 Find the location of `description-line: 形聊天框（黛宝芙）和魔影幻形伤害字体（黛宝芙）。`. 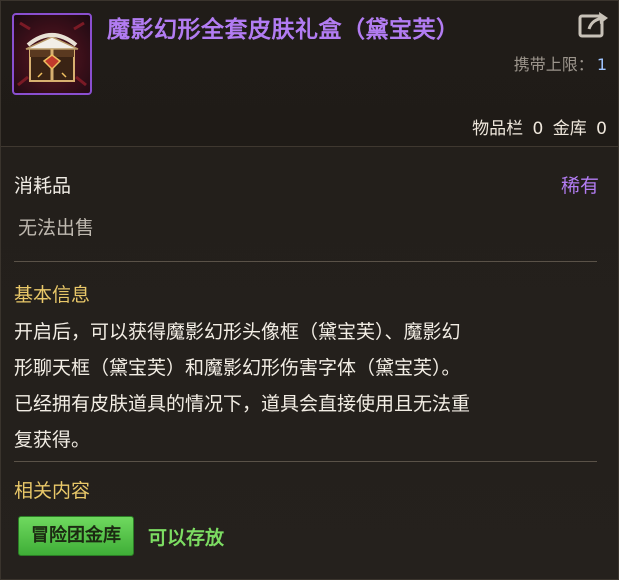

description-line: 形聊天框（黛宝芙）和魔影幻形伤害字体（黛宝芙）。 is located at coordinates (237, 368).